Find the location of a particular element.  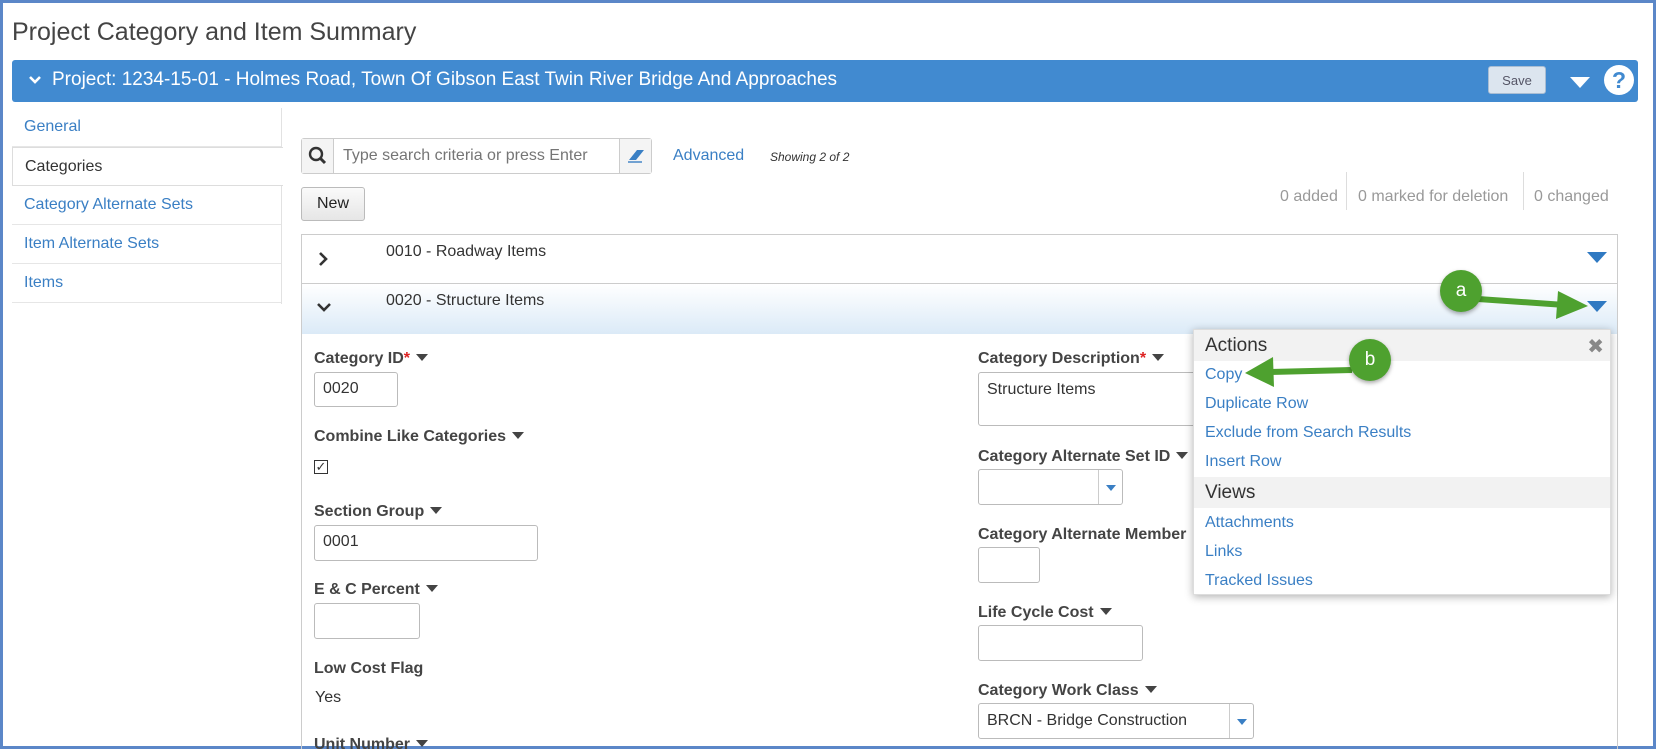

callout-a: a is located at coordinates (1461, 291).